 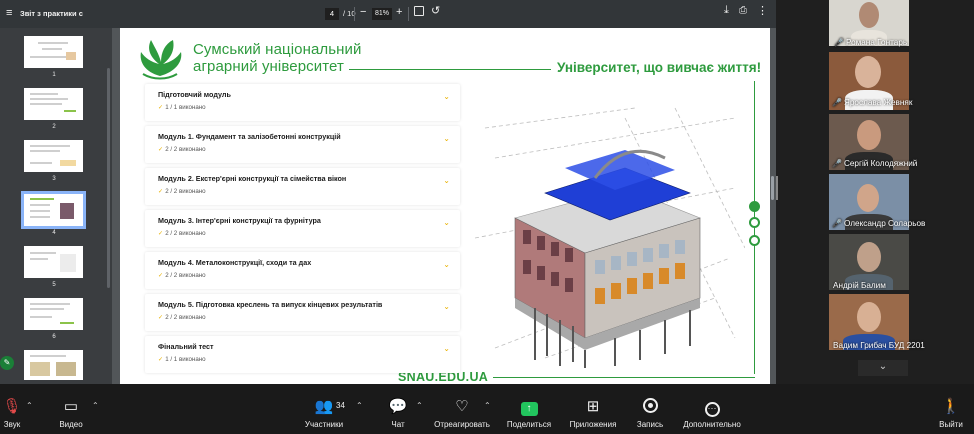 I want to click on chat-button: 💬 Чат, so click(x=398, y=413).